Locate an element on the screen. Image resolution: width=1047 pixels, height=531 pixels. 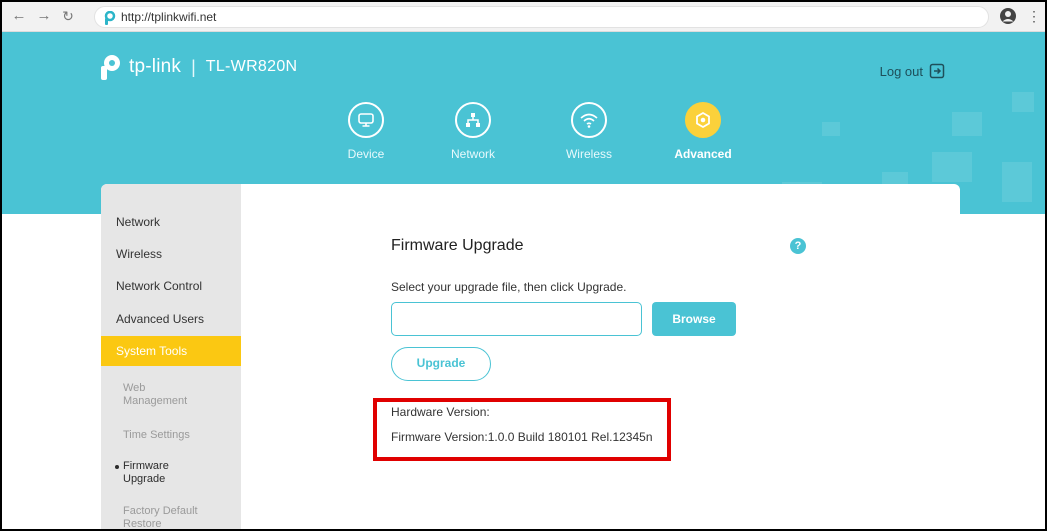
page-title: Firmware Upgrade is located at coordinates (457, 245).